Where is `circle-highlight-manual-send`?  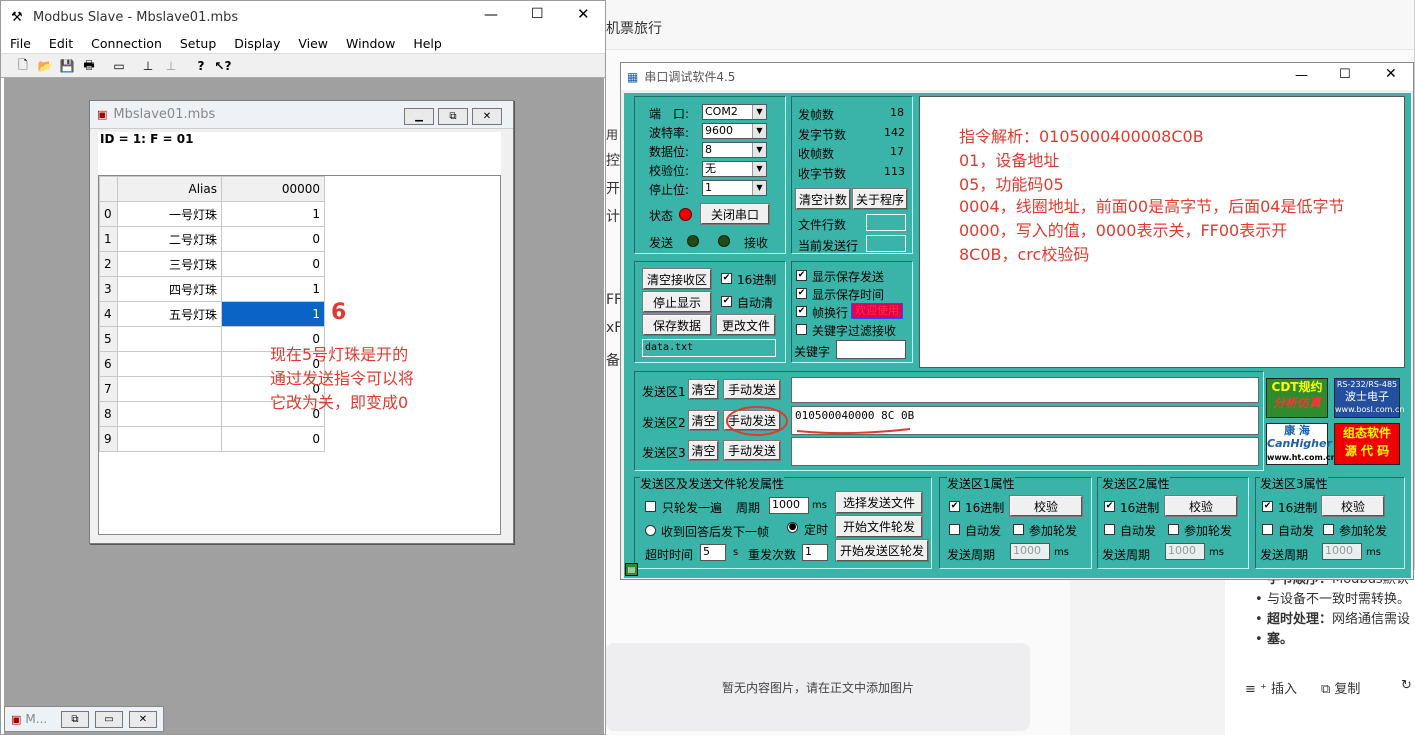
circle-highlight-manual-send is located at coordinates (757, 421).